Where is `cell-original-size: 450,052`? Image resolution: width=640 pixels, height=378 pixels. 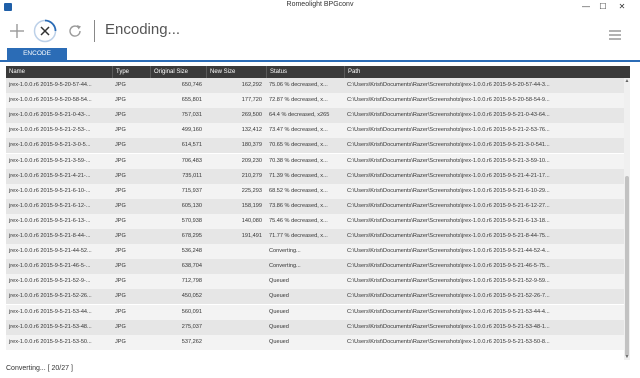 cell-original-size: 450,052 is located at coordinates (191, 296).